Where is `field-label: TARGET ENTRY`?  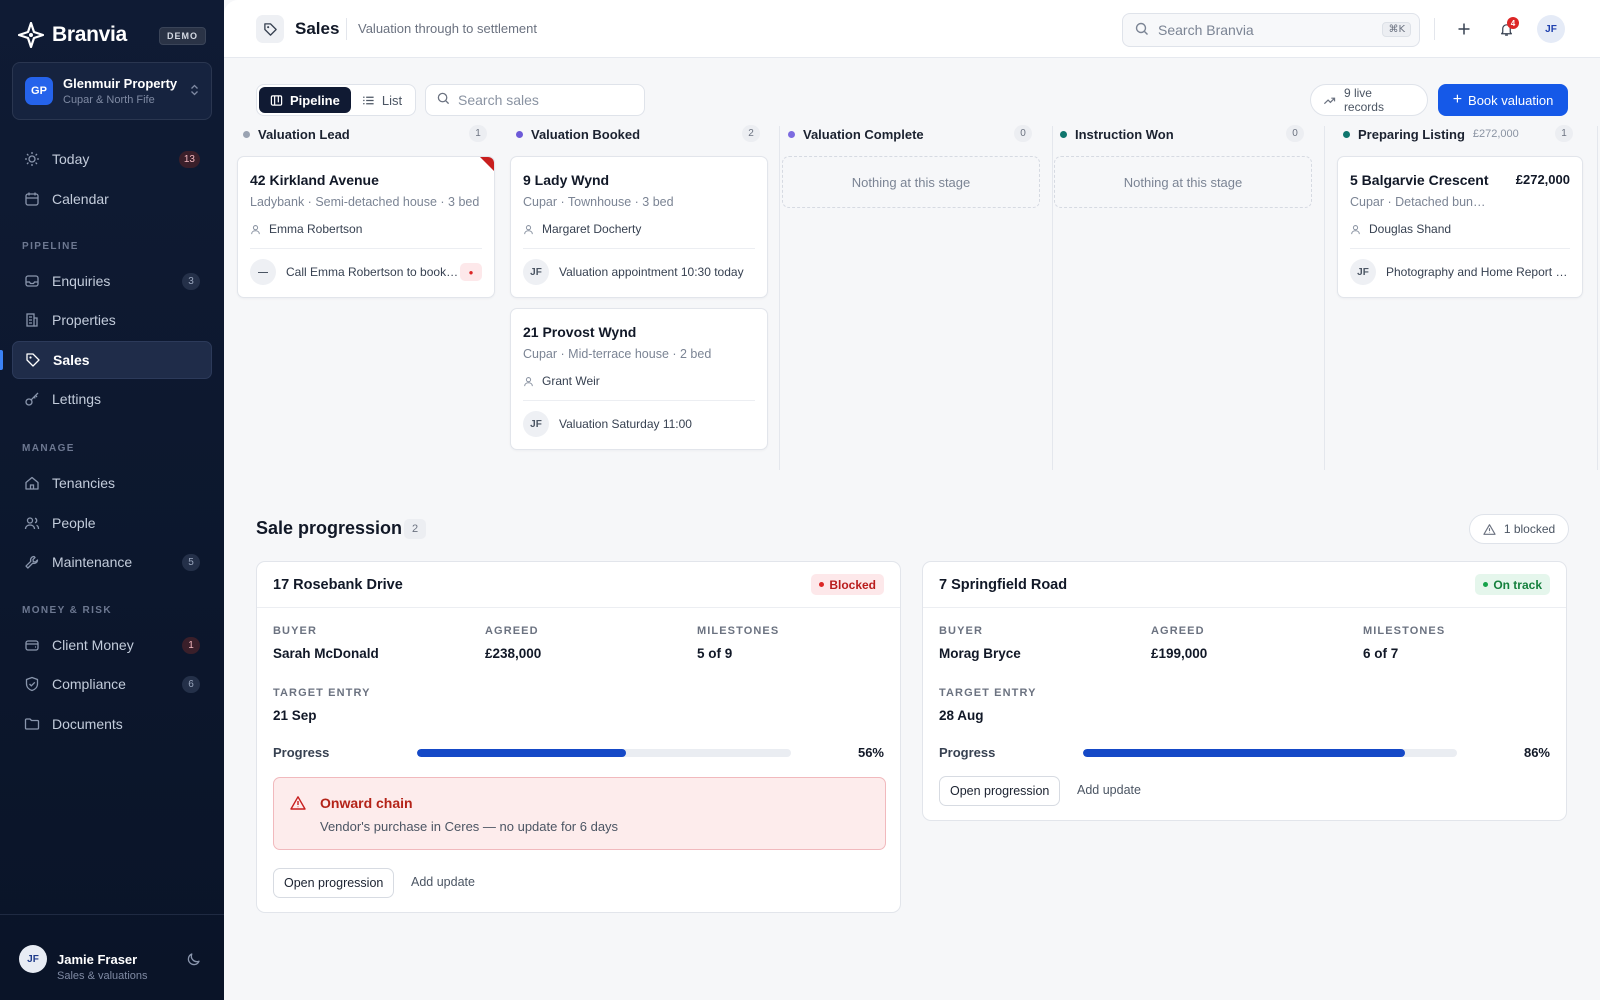 field-label: TARGET ENTRY is located at coordinates (988, 693).